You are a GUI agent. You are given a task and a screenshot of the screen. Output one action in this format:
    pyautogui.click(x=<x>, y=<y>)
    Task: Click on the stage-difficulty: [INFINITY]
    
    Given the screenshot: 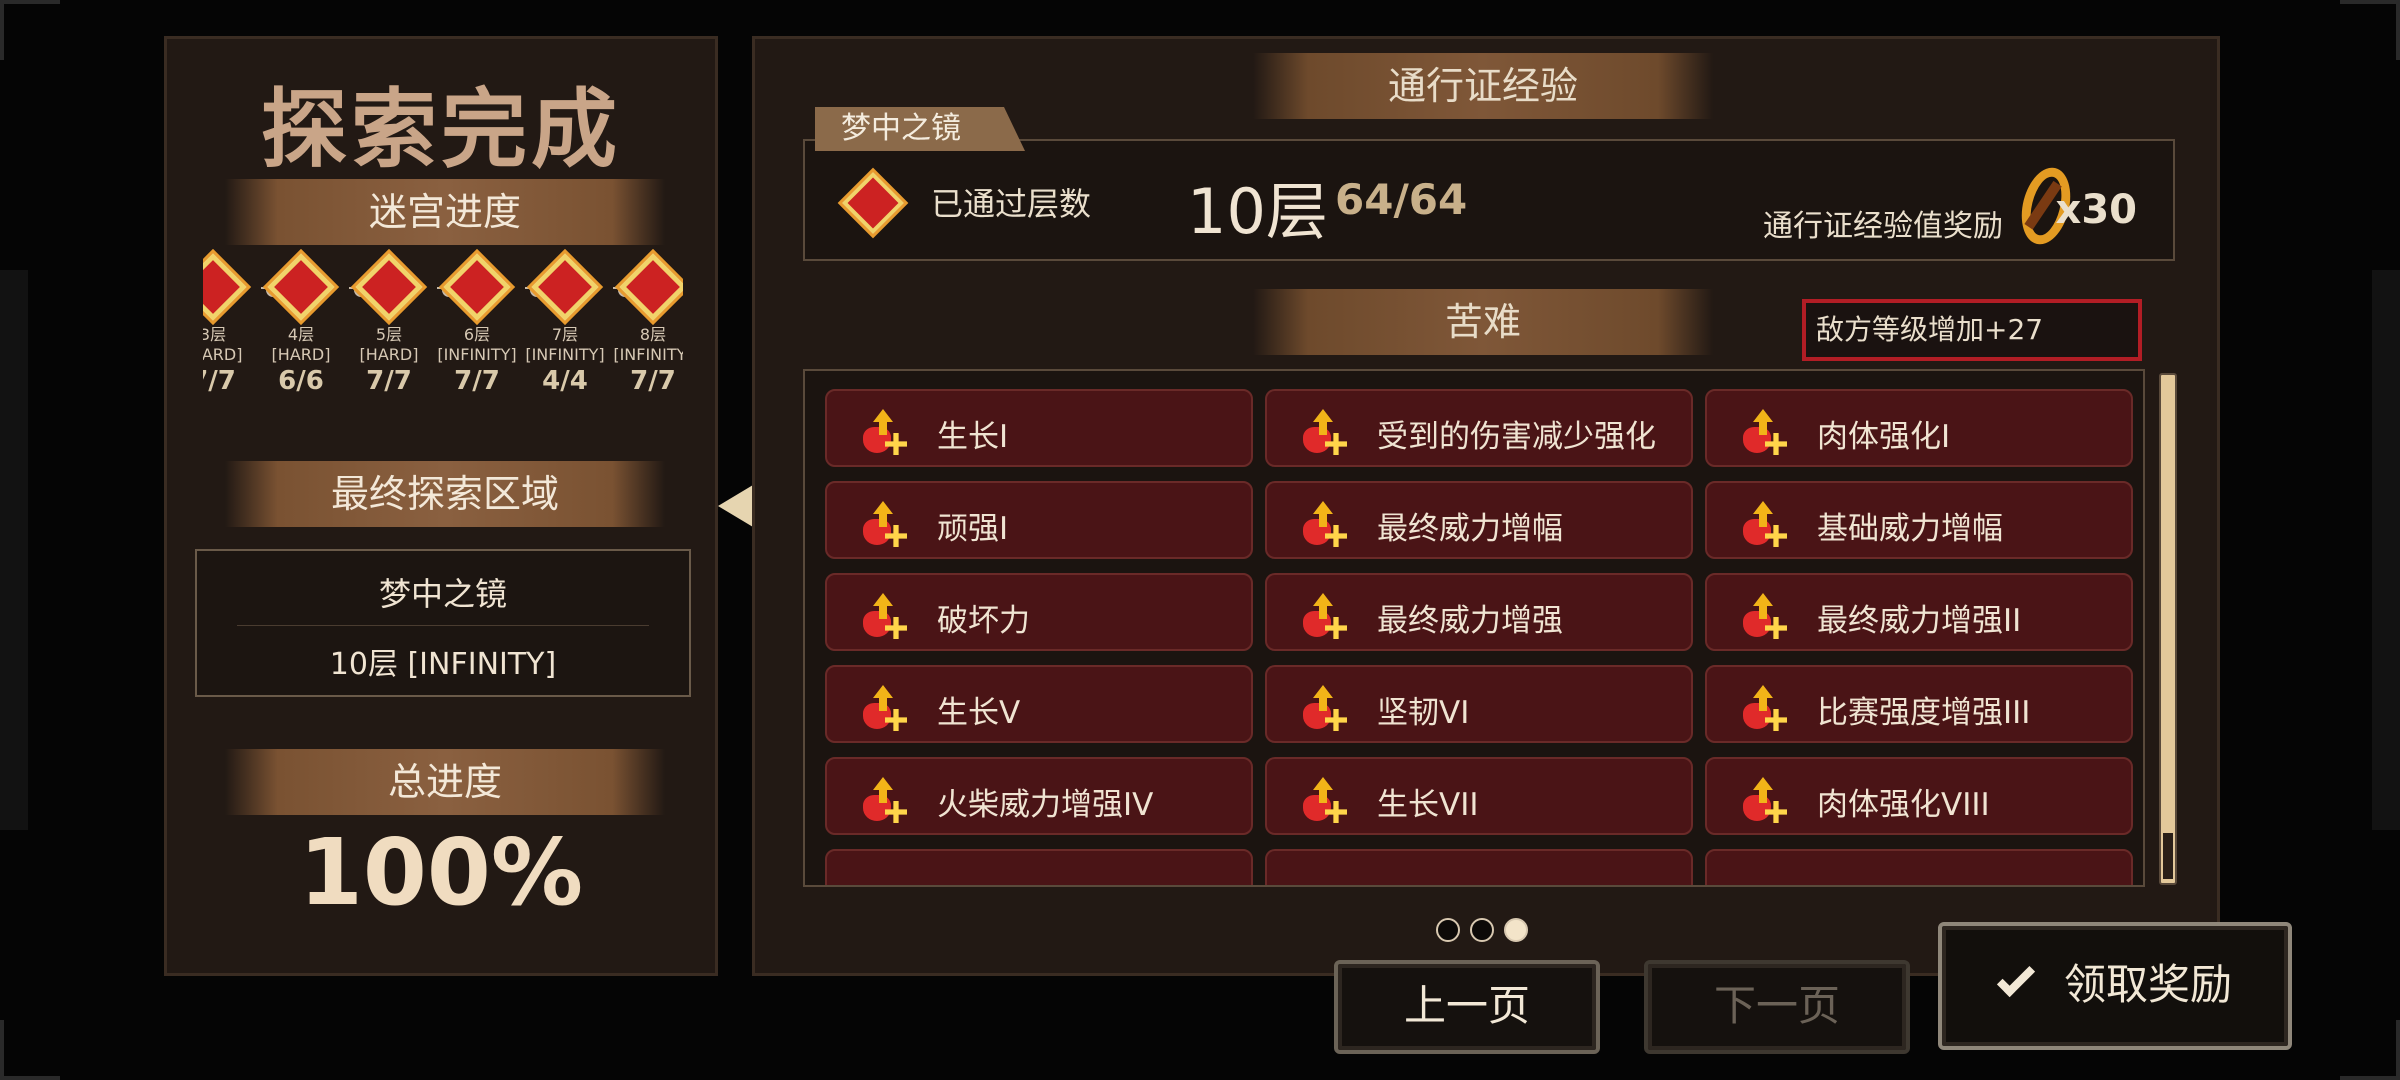 What is the action you would take?
    pyautogui.click(x=648, y=354)
    